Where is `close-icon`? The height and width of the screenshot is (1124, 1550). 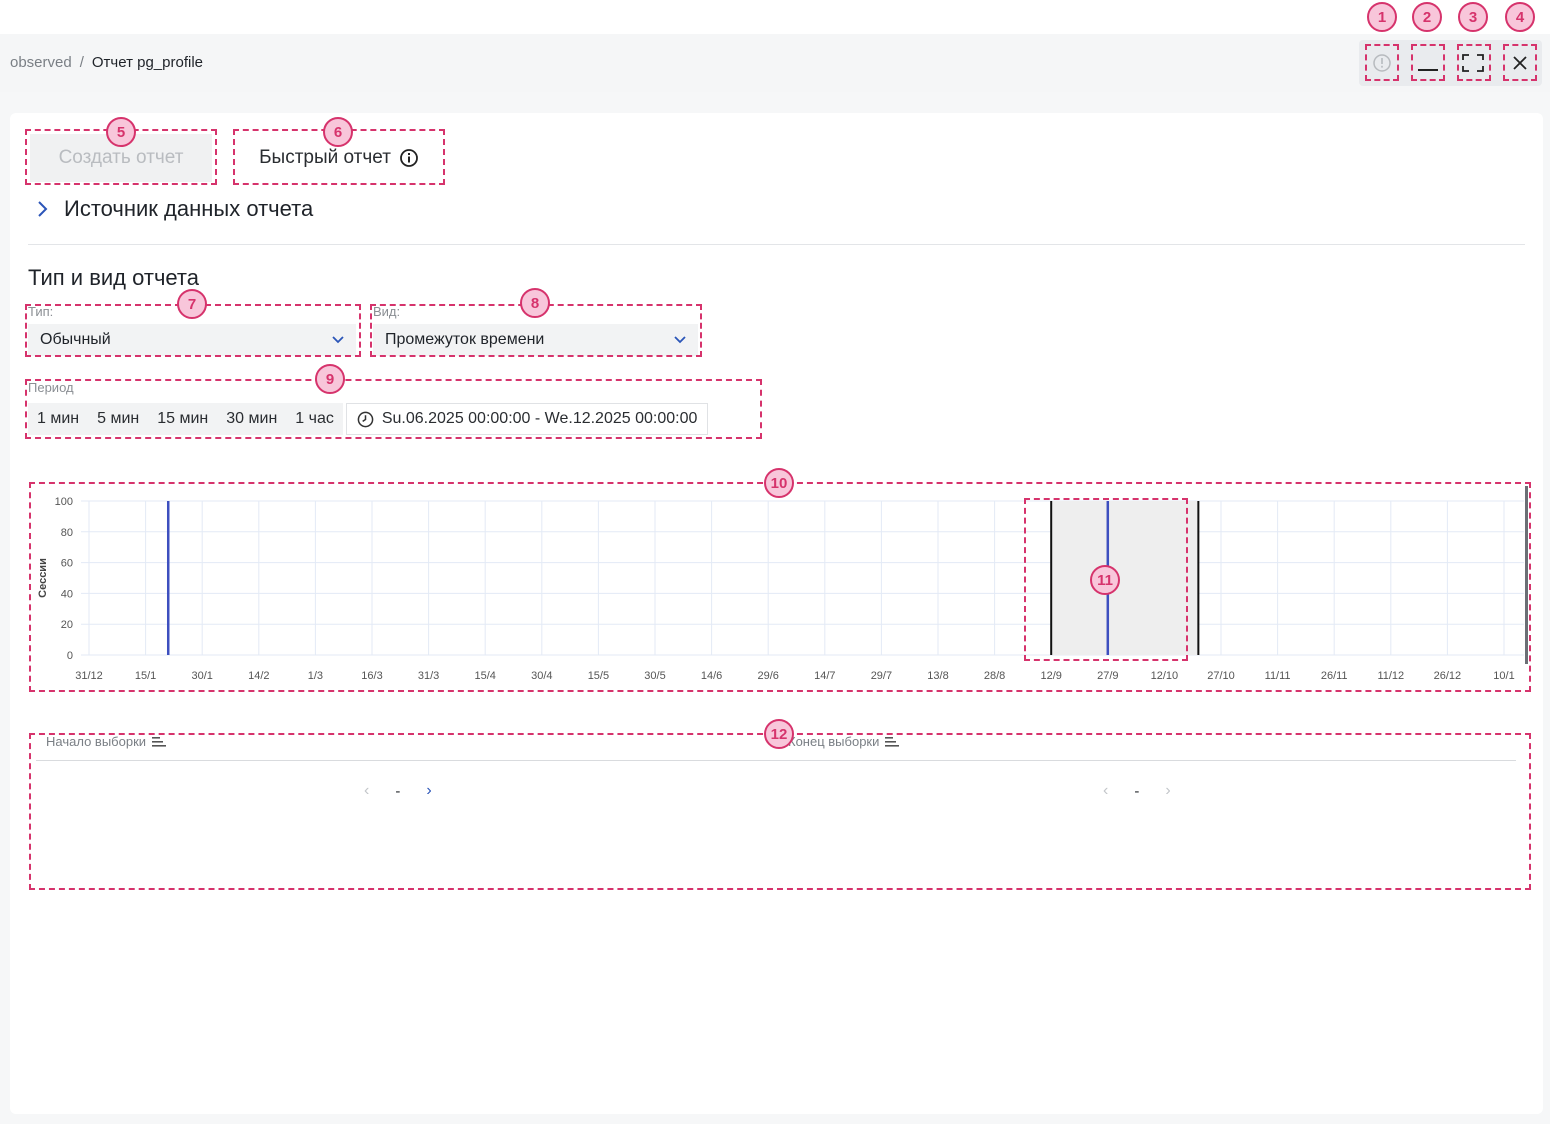
close-icon is located at coordinates (1520, 63).